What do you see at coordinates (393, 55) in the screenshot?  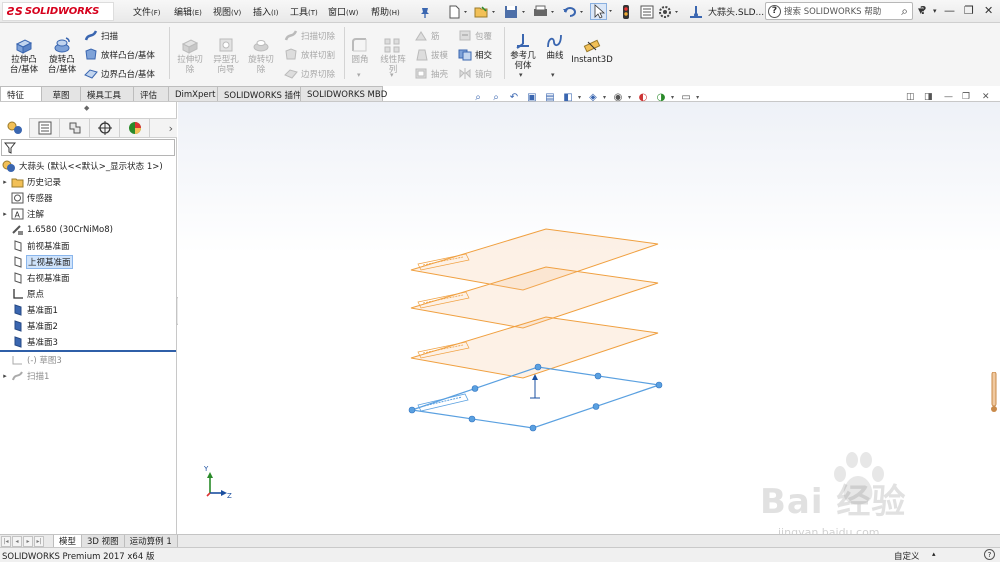 I see `linear-pattern-button: 线性阵 列` at bounding box center [393, 55].